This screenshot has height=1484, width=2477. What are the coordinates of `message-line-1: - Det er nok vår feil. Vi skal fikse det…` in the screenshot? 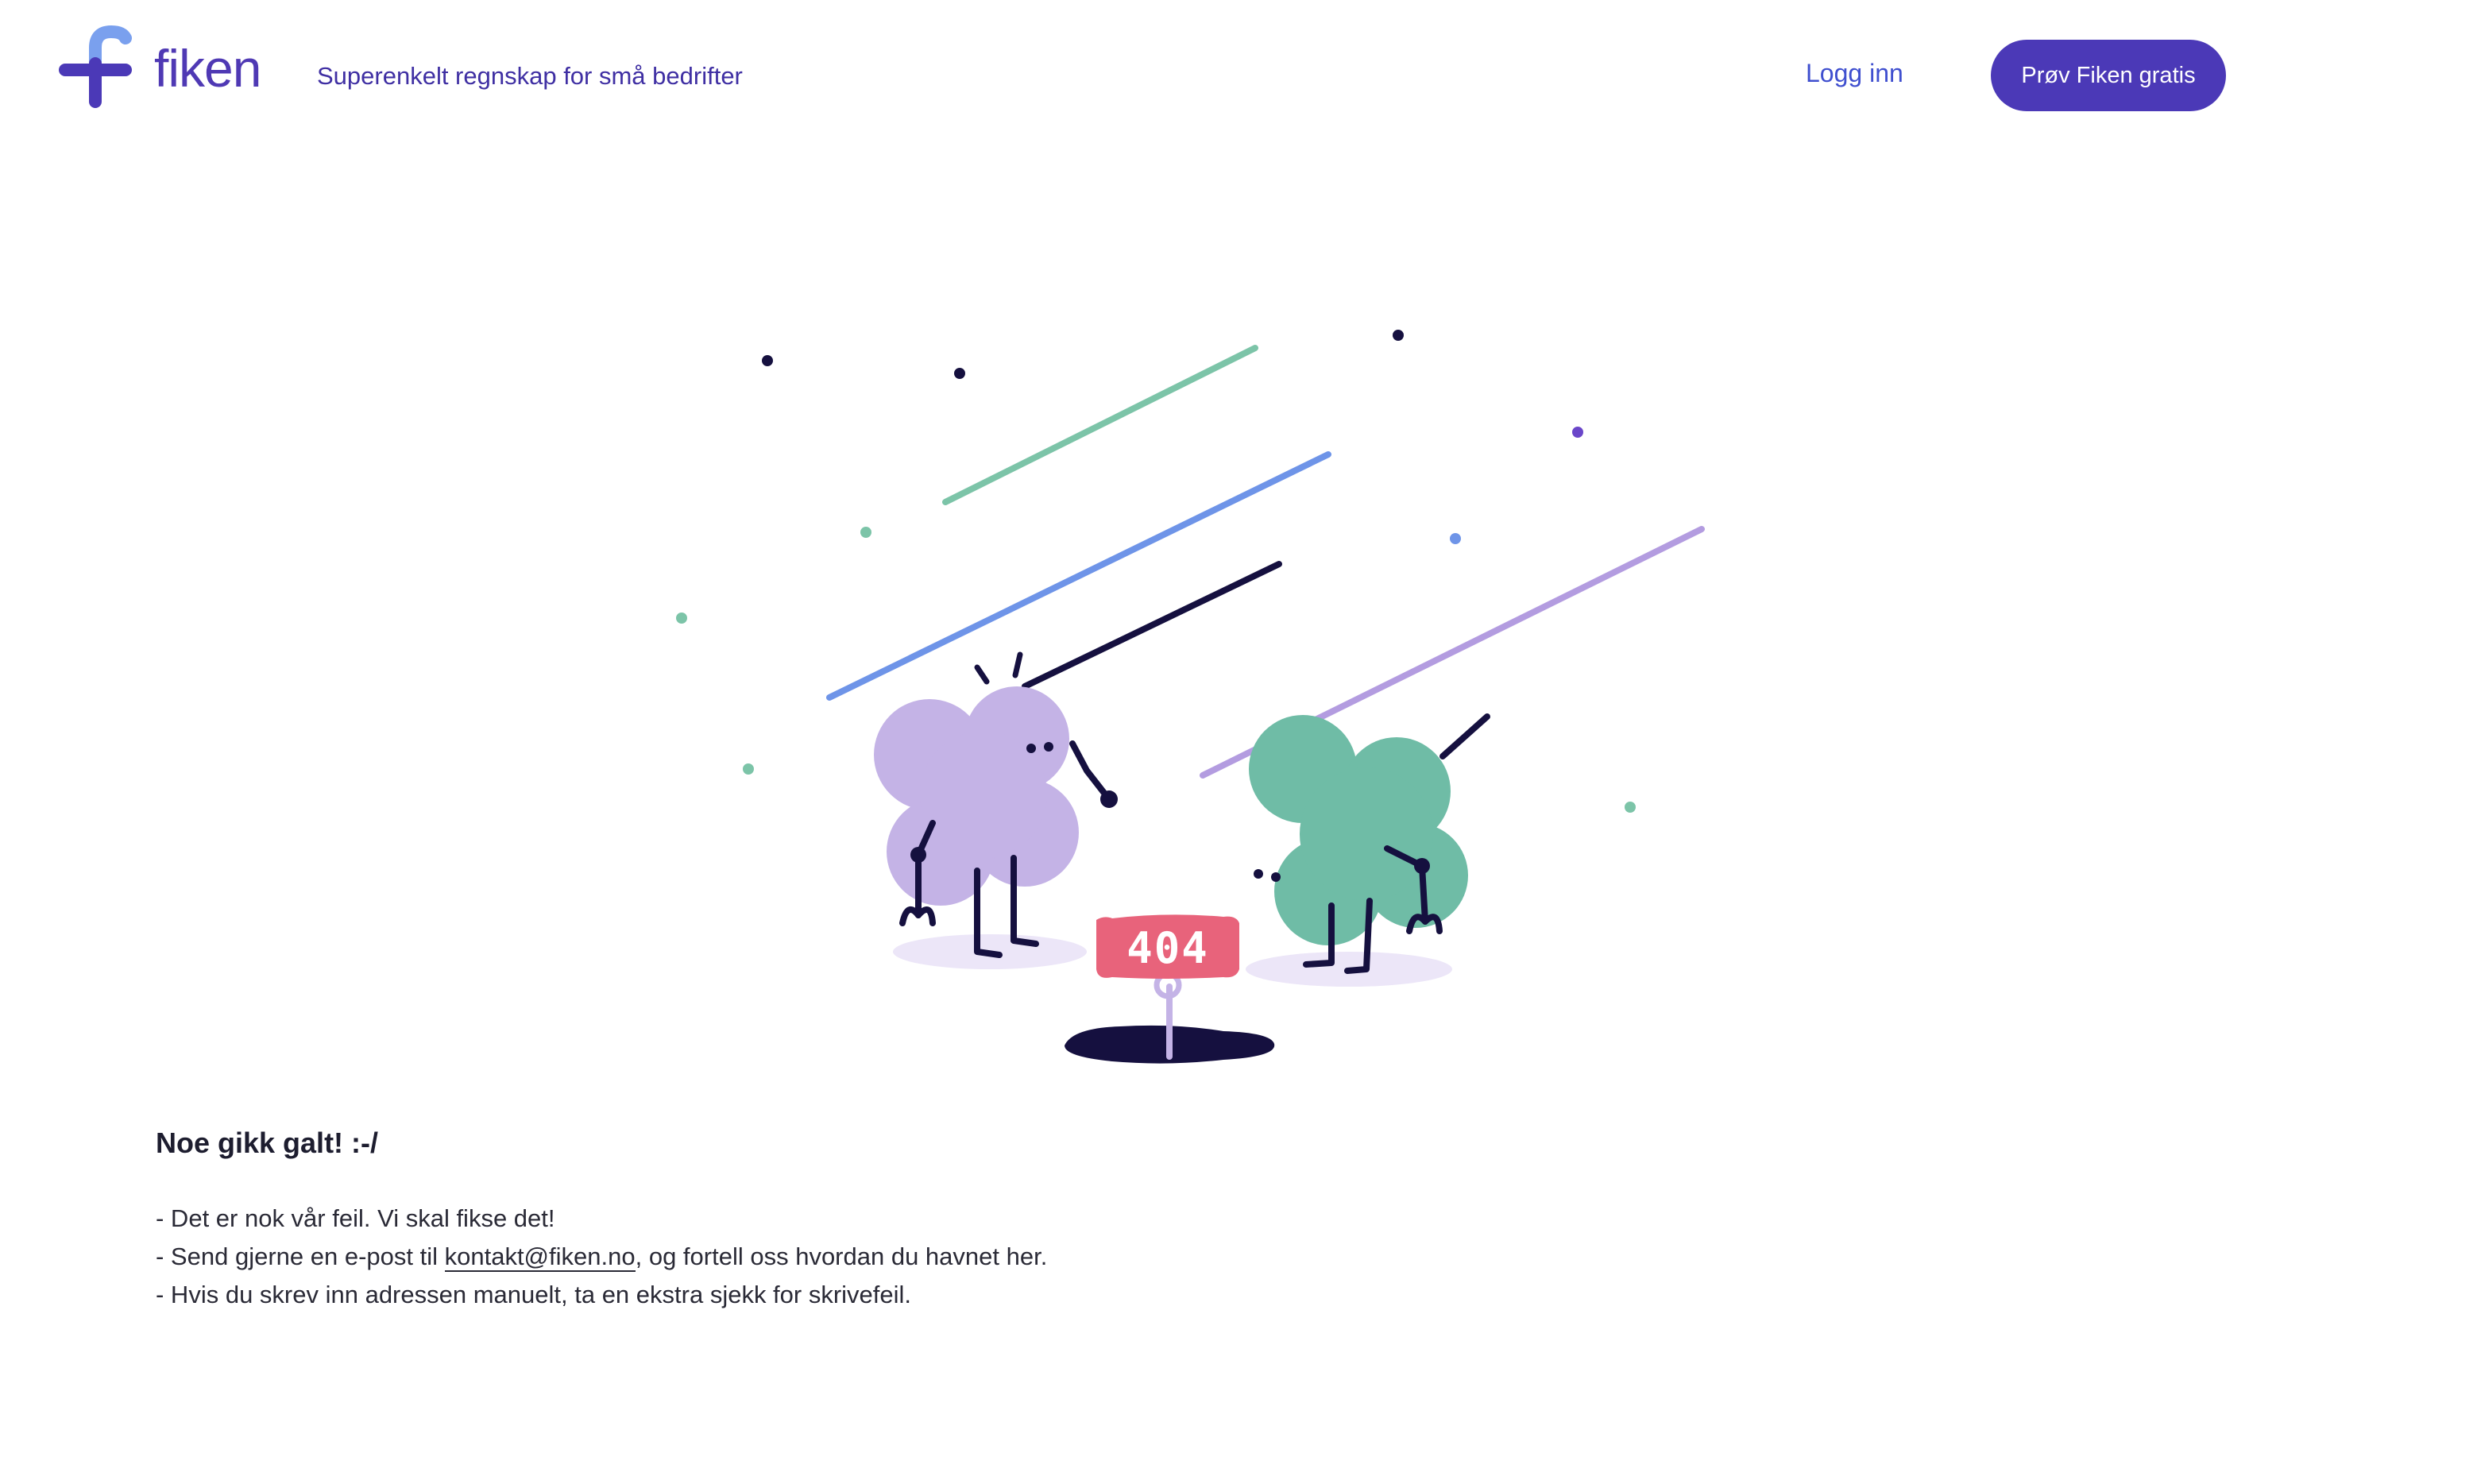 It's located at (355, 1218).